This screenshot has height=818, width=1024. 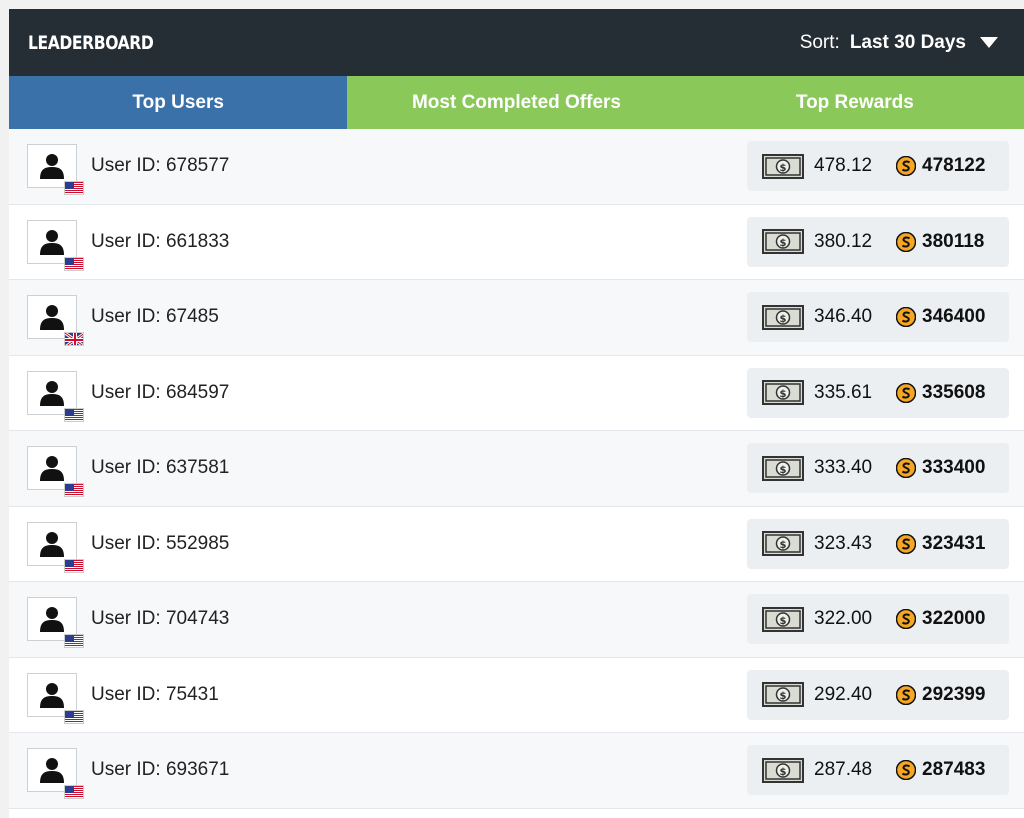 What do you see at coordinates (954, 619) in the screenshot?
I see `points-amount: 322000` at bounding box center [954, 619].